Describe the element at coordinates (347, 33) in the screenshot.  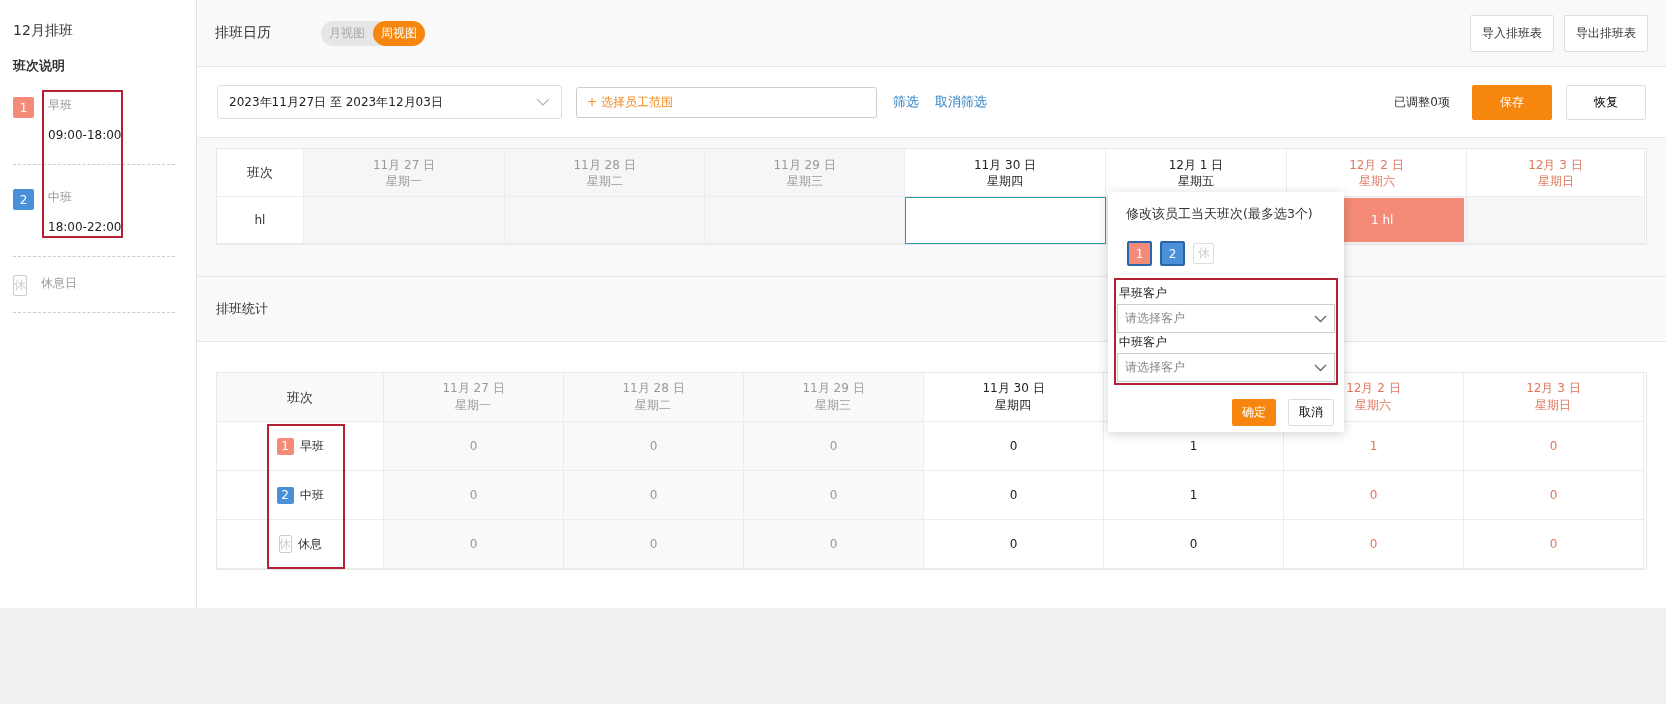
I see `view-tab: 月视图` at that location.